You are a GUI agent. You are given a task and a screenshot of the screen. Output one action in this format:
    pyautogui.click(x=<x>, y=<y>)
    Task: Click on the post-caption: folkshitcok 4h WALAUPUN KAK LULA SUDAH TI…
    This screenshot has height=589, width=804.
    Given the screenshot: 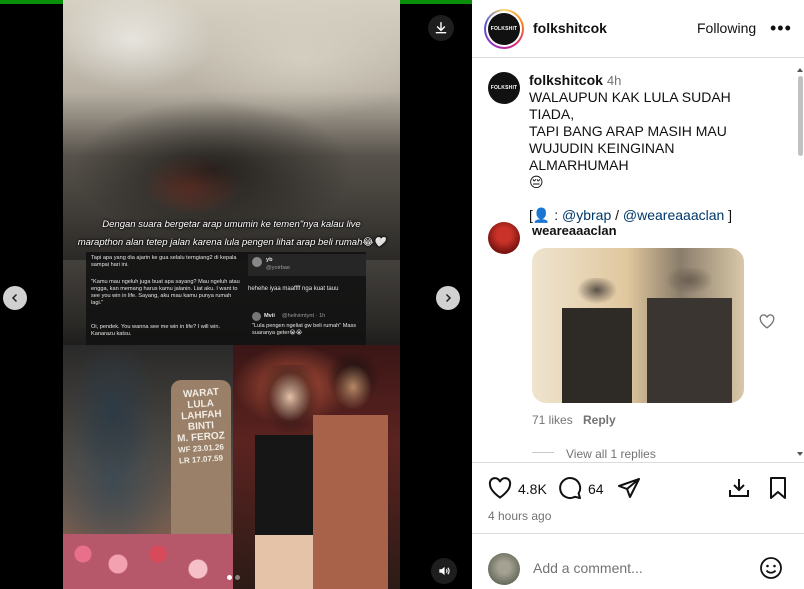 What is the action you would take?
    pyautogui.click(x=649, y=148)
    